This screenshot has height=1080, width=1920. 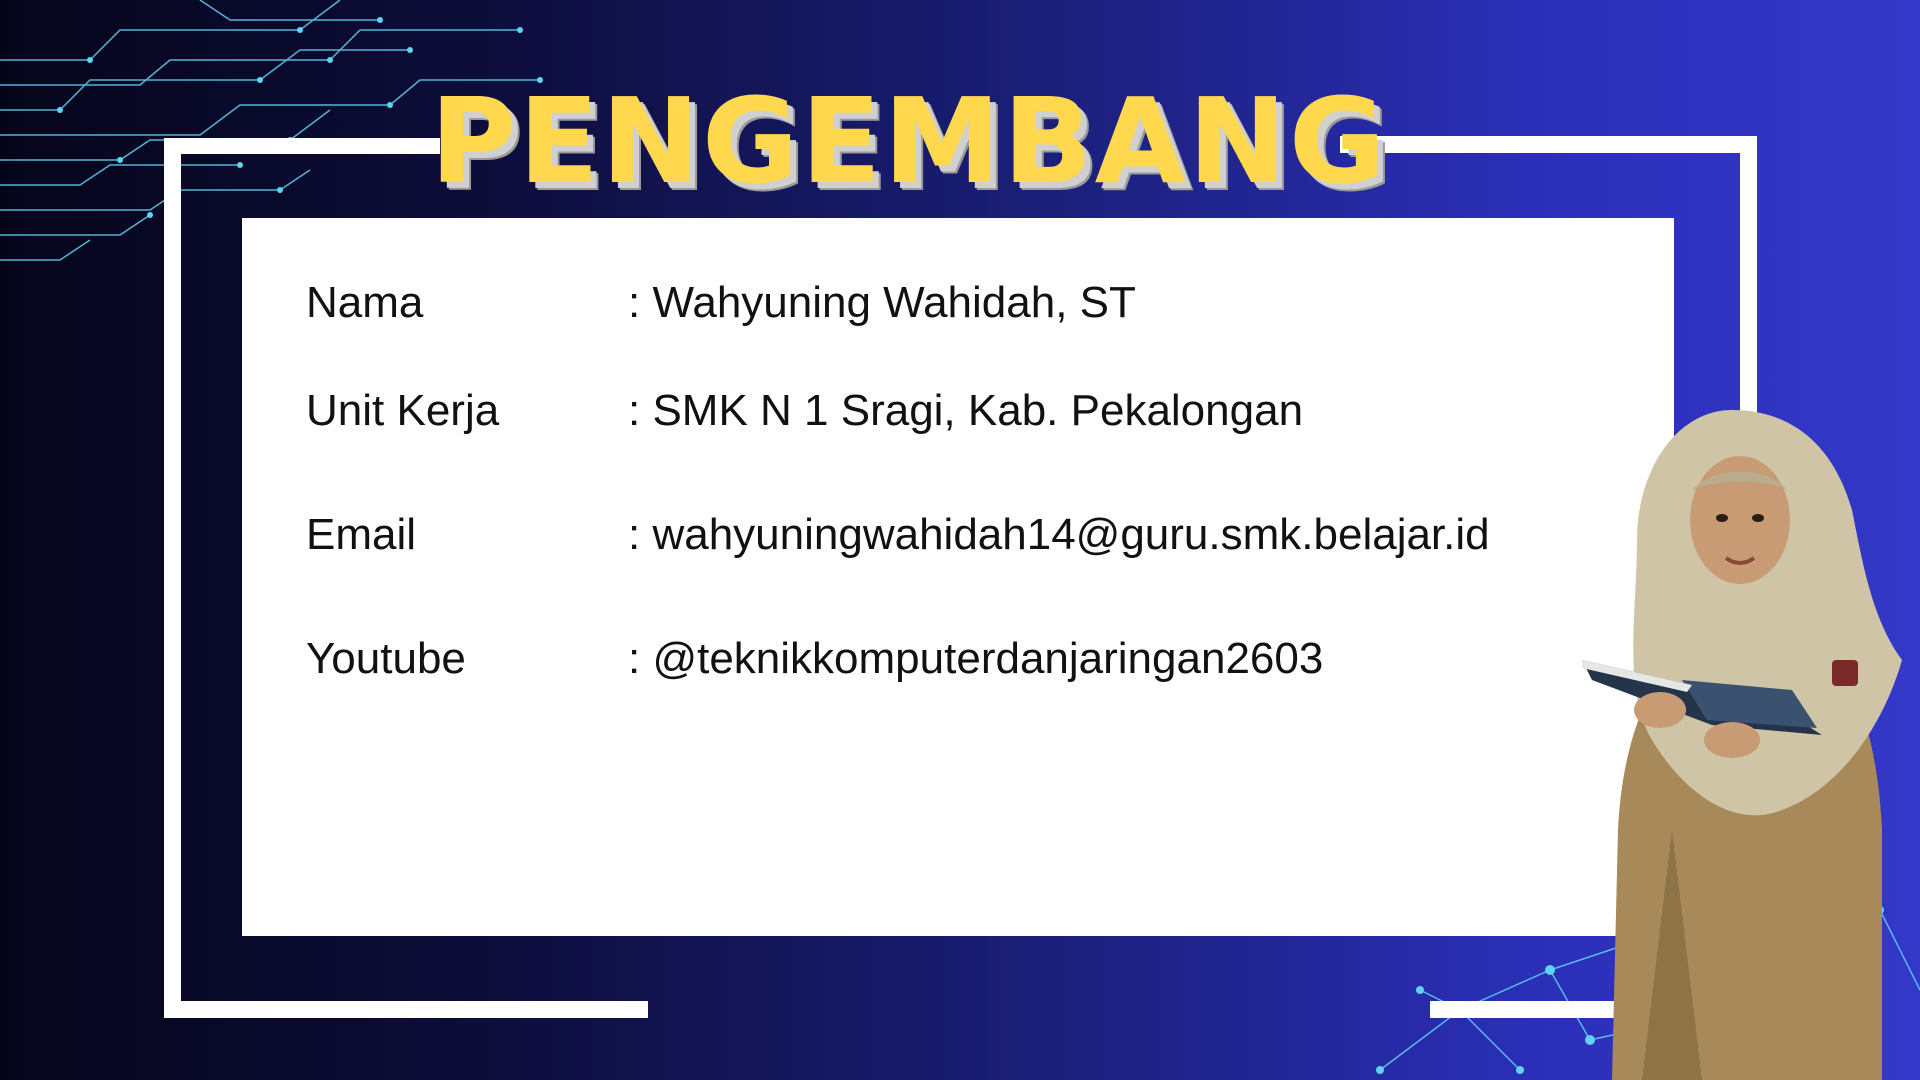 I want to click on person-photo, so click(x=1742, y=745).